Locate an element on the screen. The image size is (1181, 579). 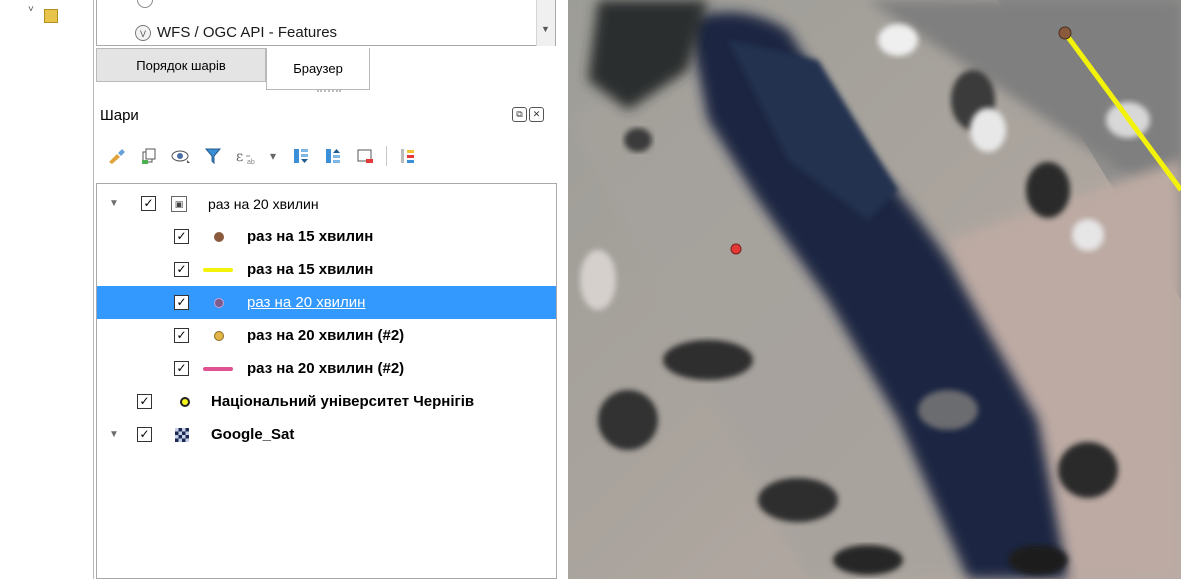
partial-item-icon is located at coordinates (145, 4).